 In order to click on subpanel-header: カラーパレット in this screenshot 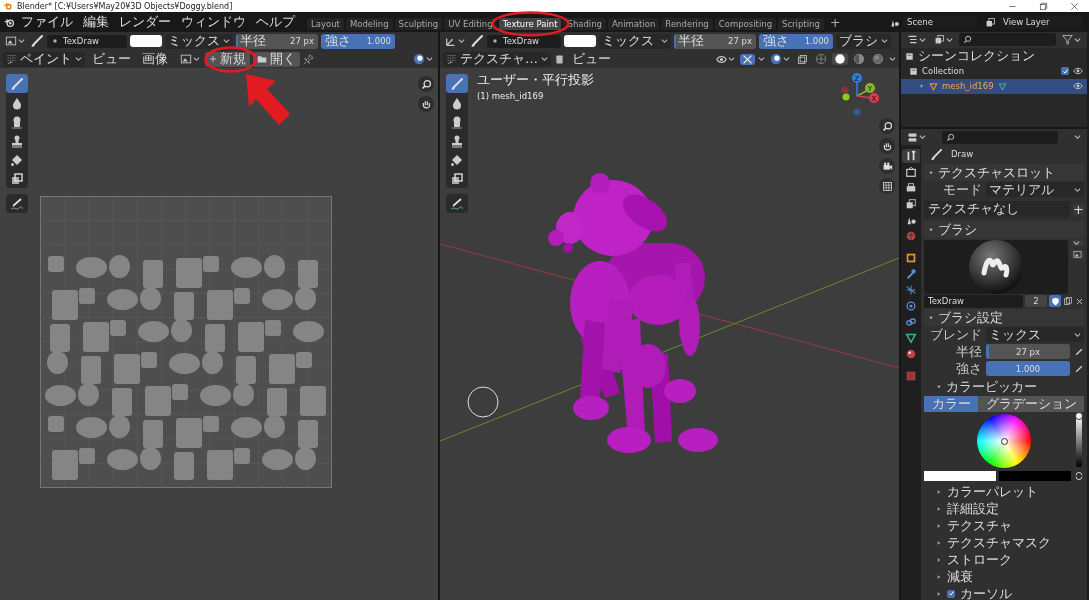, I will do `click(1004, 491)`.